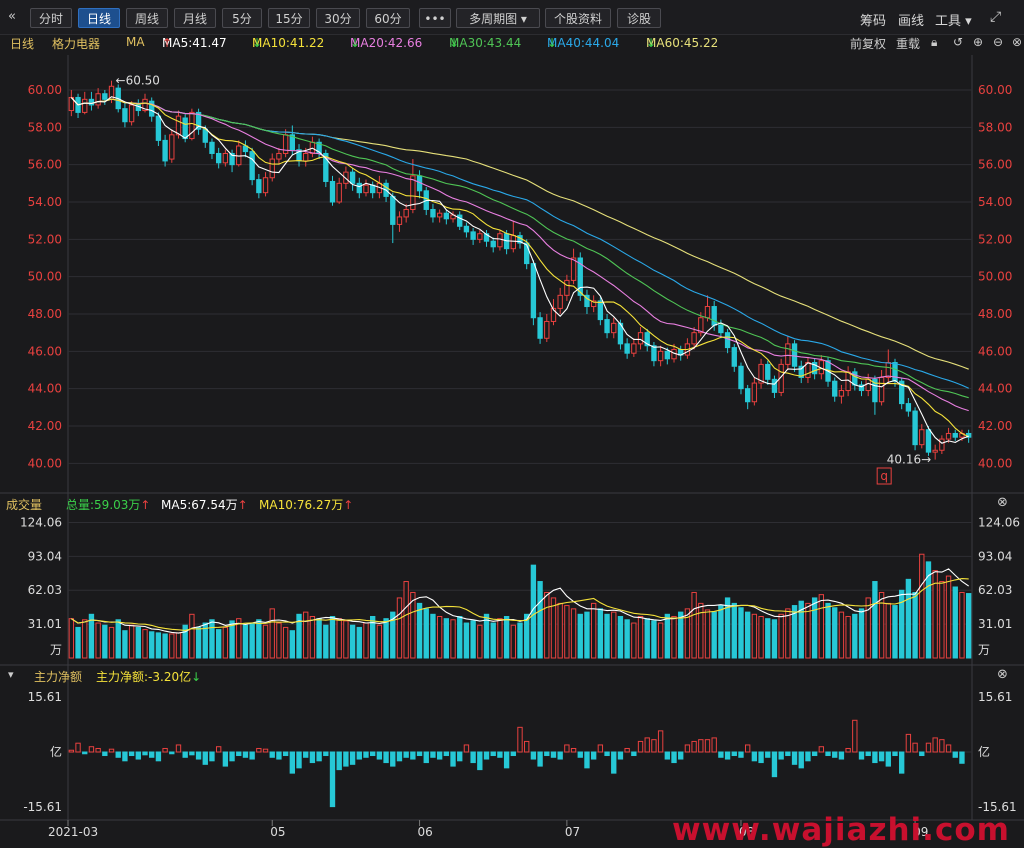 Image resolution: width=1024 pixels, height=848 pixels. What do you see at coordinates (520, 606) in the screenshot?
I see `volume-chart` at bounding box center [520, 606].